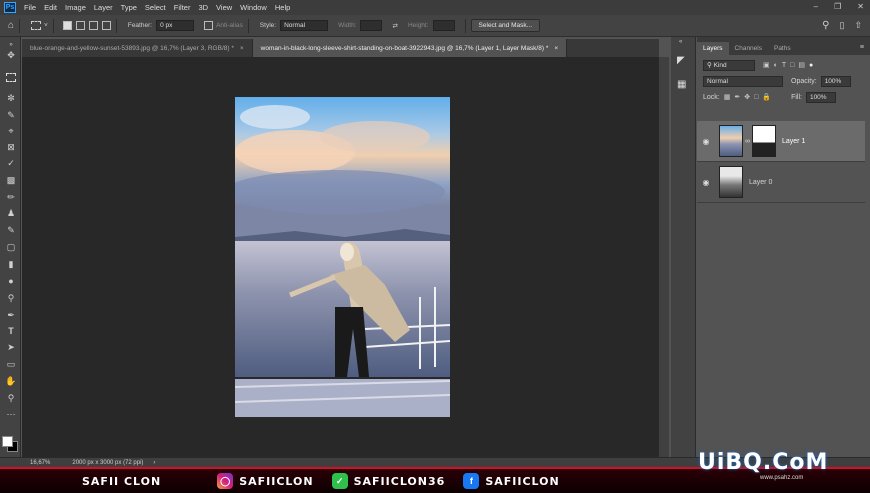  What do you see at coordinates (681, 60) in the screenshot?
I see `libraries-icon: ◤` at bounding box center [681, 60].